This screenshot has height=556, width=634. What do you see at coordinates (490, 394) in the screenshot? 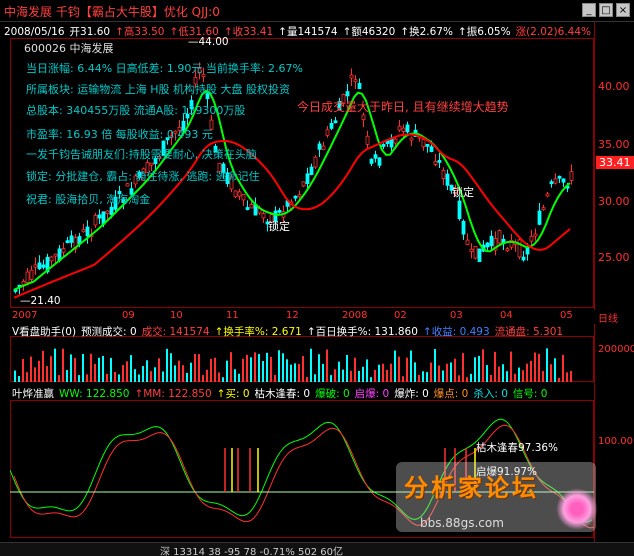
I see `indicator-field: 杀入: 0` at bounding box center [490, 394].